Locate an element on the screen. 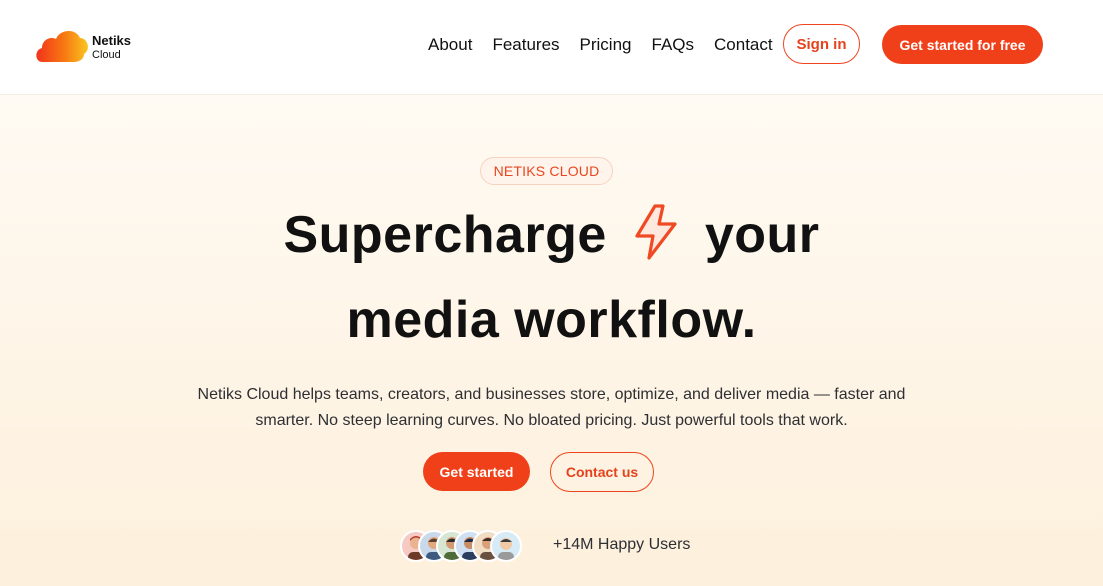 The width and height of the screenshot is (1103, 586). contact-us-button: Contact us is located at coordinates (602, 472).